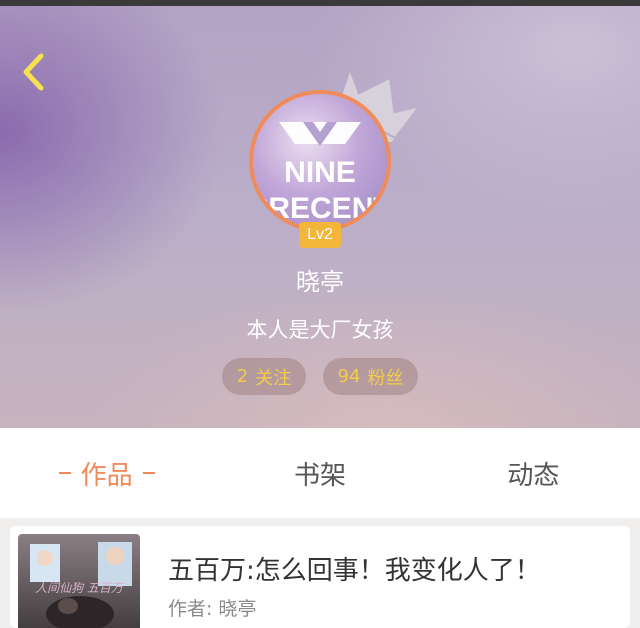 This screenshot has width=640, height=628. What do you see at coordinates (320, 330) in the screenshot?
I see `user-bio: 本人是大厂女孩` at bounding box center [320, 330].